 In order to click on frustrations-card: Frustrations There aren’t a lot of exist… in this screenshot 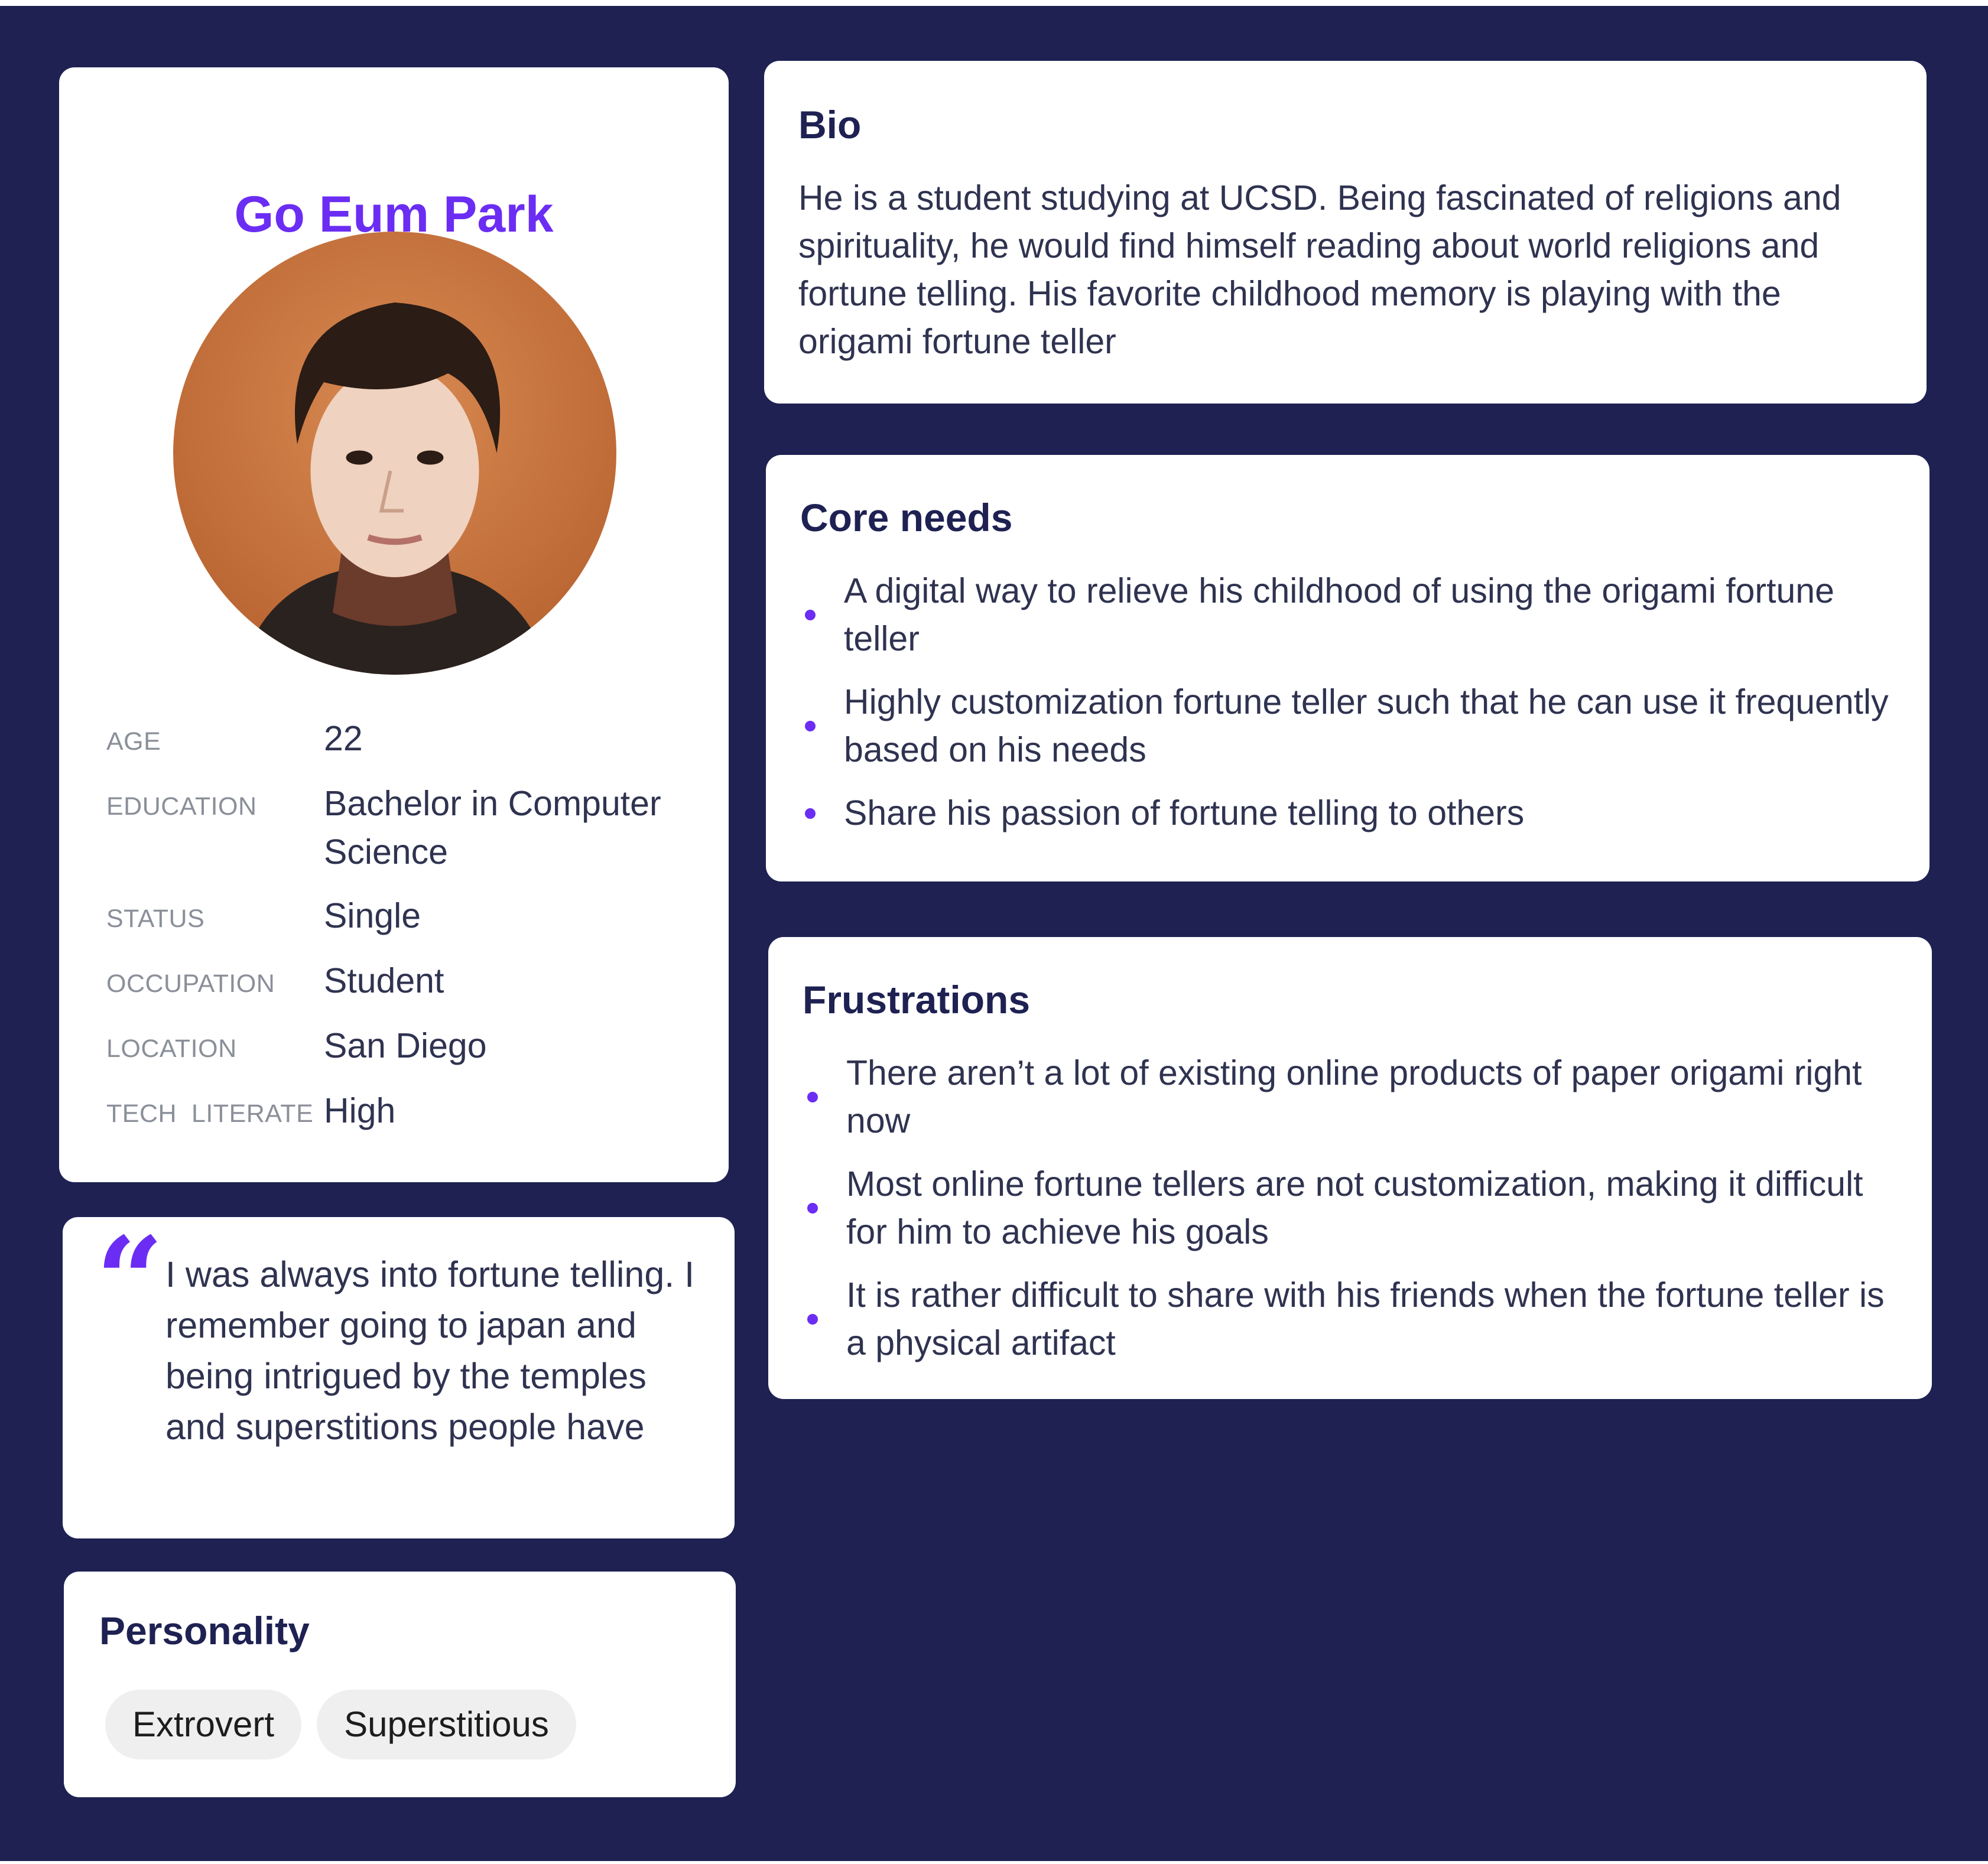, I will do `click(1350, 1168)`.